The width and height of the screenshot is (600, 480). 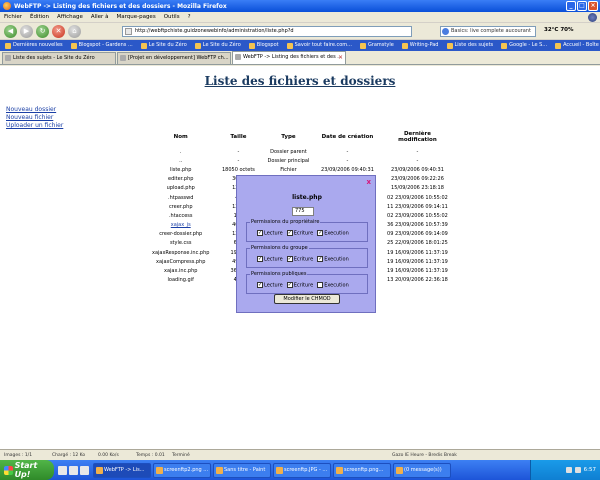 What do you see at coordinates (180, 234) in the screenshot?
I see `file-name-cell: creer-dossier.php` at bounding box center [180, 234].